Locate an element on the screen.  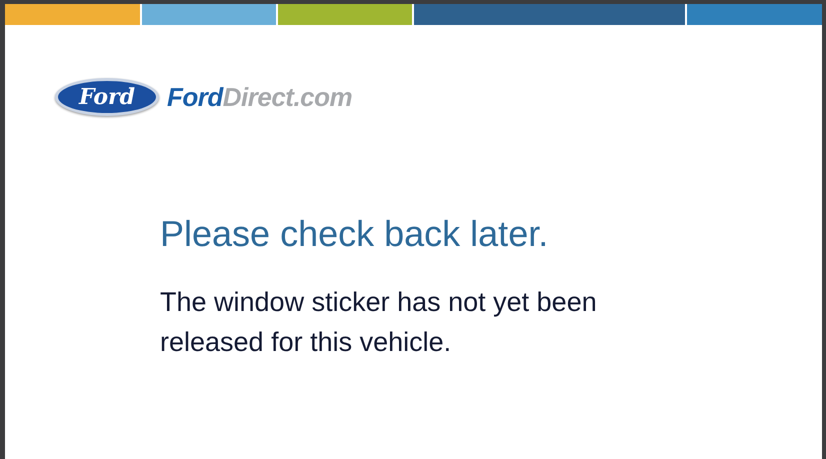
brand-wordmark: FordDirect.com is located at coordinates (259, 97).